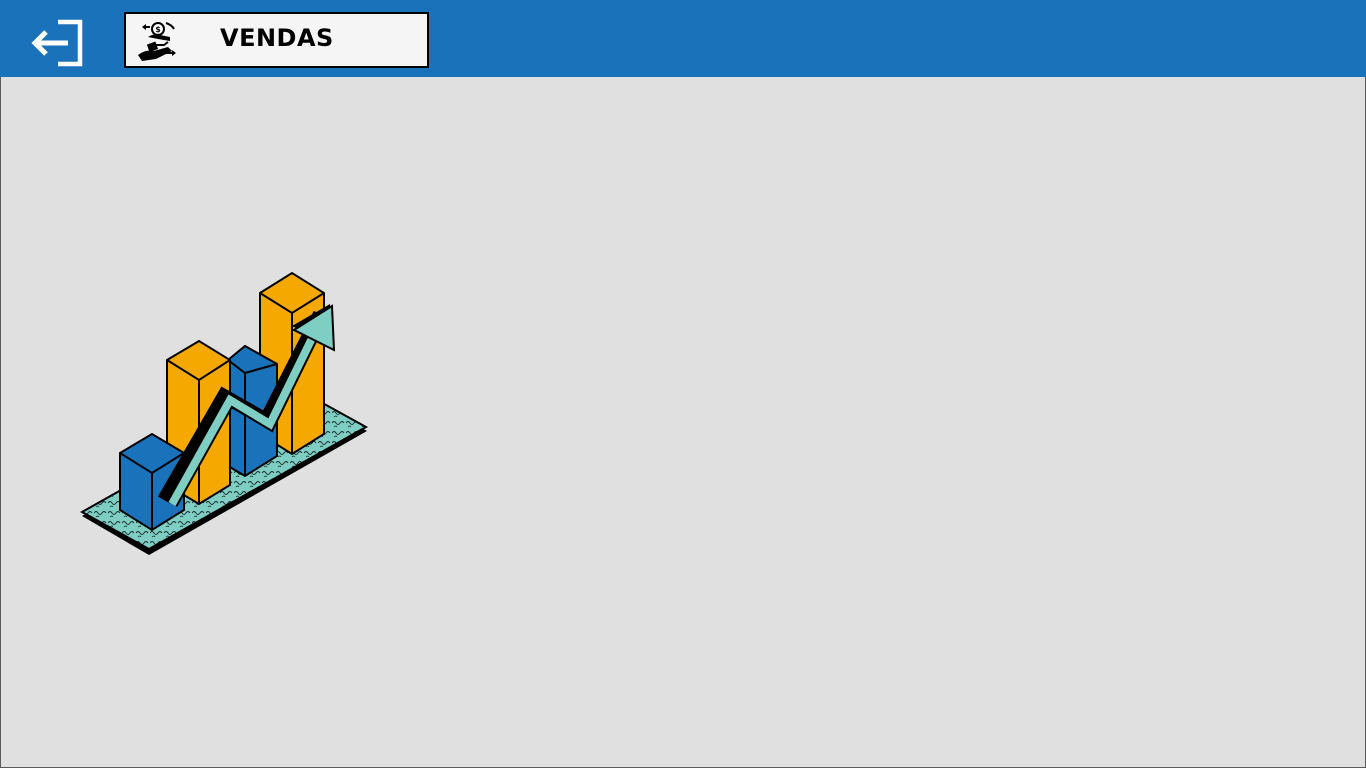 This screenshot has height=768, width=1366. What do you see at coordinates (225, 415) in the screenshot?
I see `growth-chart-illustration` at bounding box center [225, 415].